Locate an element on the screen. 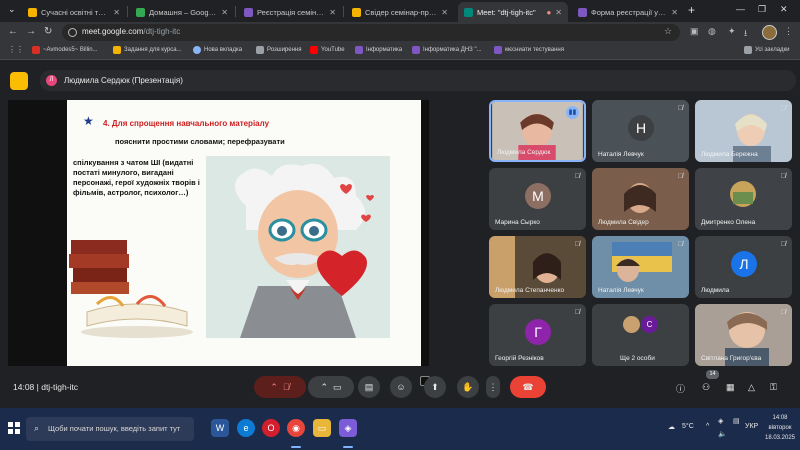 The height and width of the screenshot is (450, 800). weather-temperature: 5°C is located at coordinates (688, 426).